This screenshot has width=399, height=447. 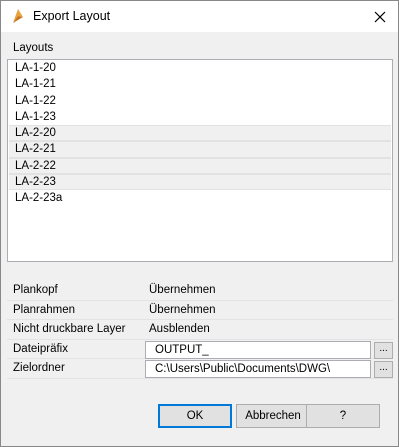 What do you see at coordinates (200, 68) in the screenshot?
I see `list-item: LA-1-20` at bounding box center [200, 68].